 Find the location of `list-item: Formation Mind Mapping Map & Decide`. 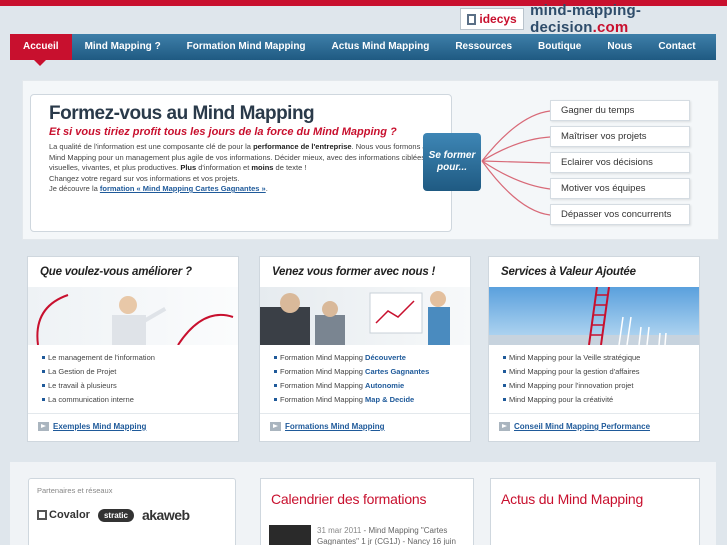

list-item: Formation Mind Mapping Map & Decide is located at coordinates (372, 400).